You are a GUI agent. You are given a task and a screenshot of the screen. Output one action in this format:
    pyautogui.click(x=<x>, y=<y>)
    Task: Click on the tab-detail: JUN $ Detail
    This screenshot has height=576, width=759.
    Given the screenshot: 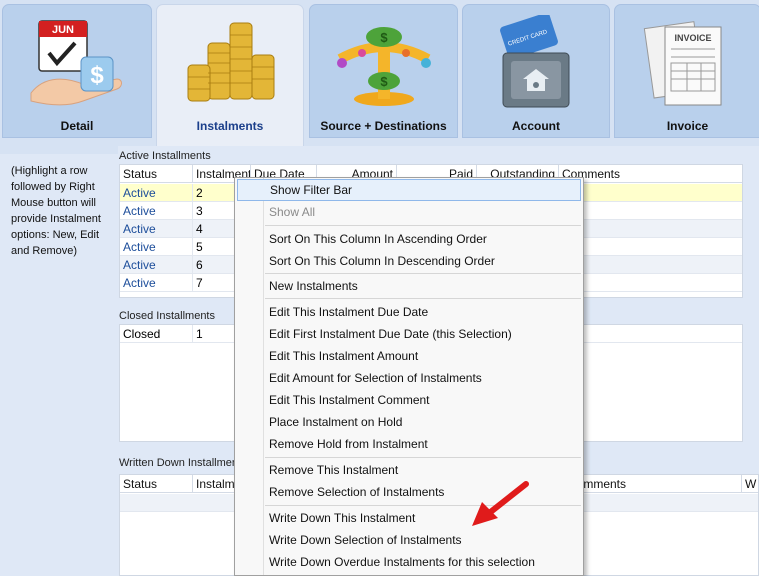 What is the action you would take?
    pyautogui.click(x=77, y=71)
    